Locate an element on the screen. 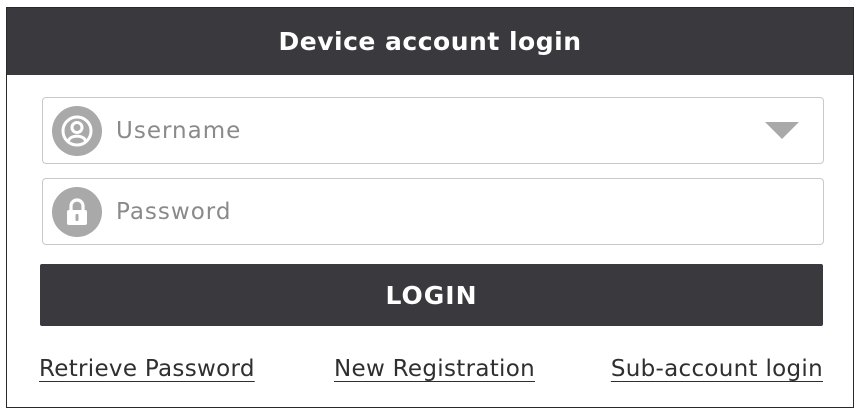 The image size is (860, 413). user-icon is located at coordinates (77, 130).